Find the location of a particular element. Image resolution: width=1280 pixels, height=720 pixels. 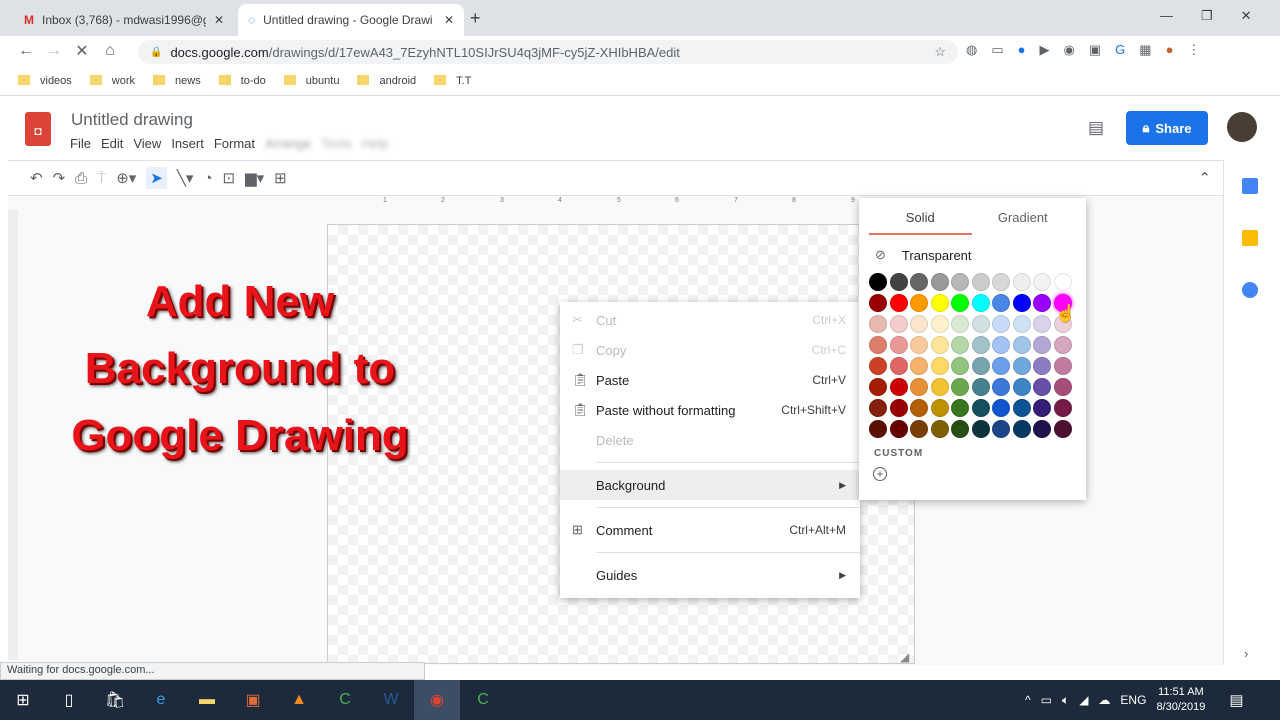

camtasia-icon: C is located at coordinates (345, 700).